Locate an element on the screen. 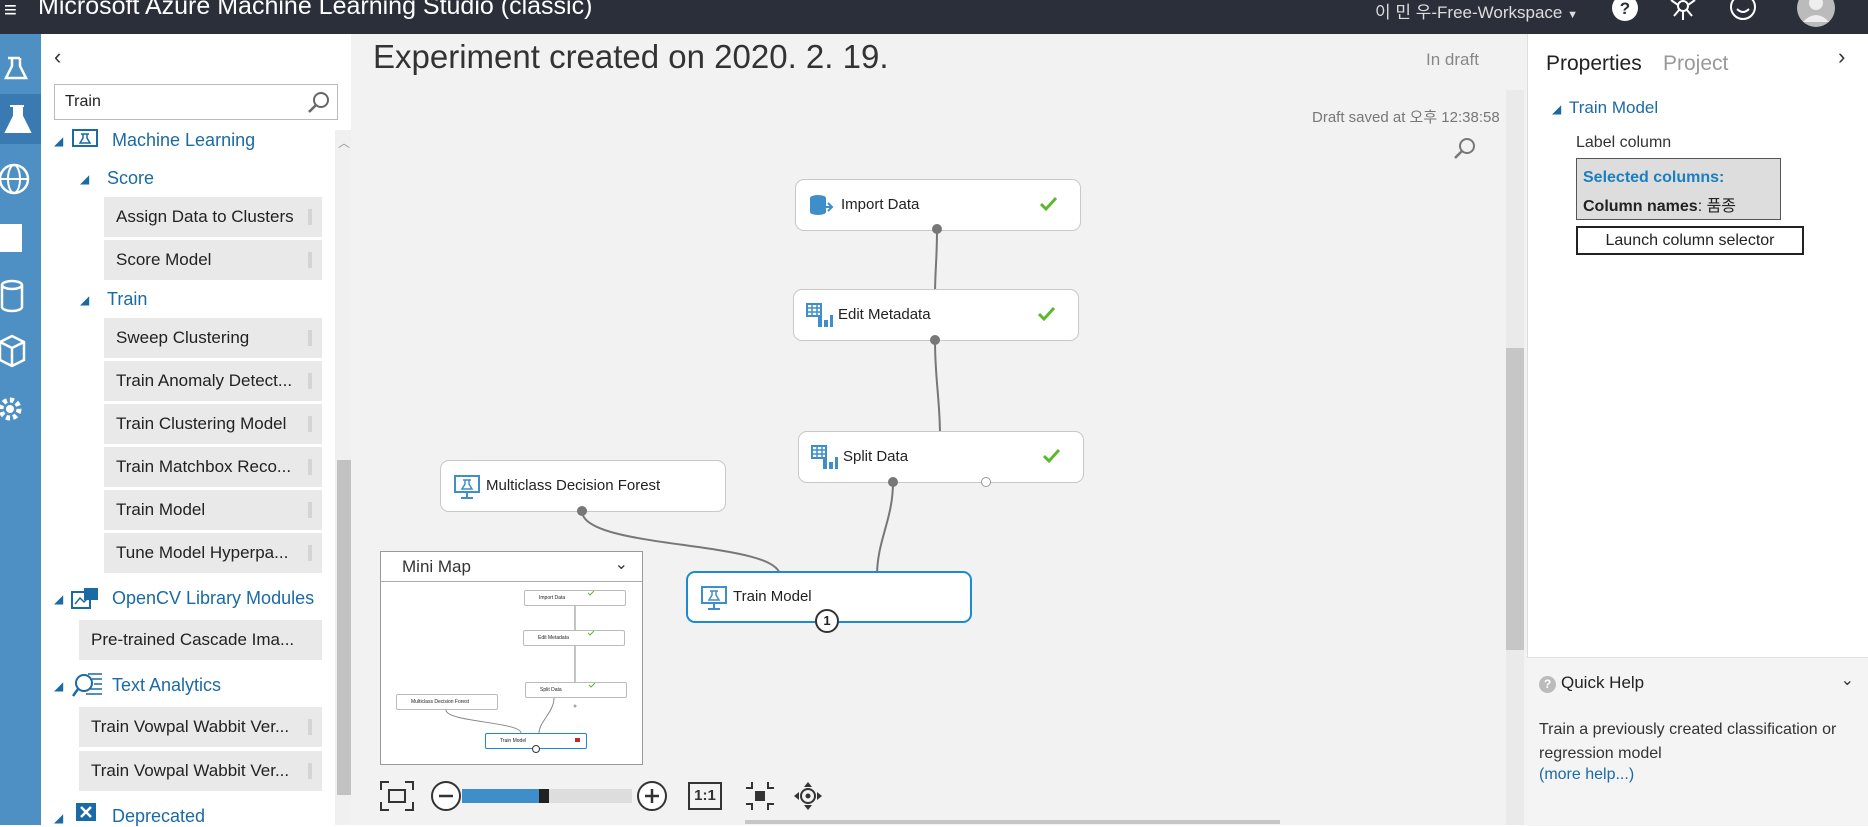 This screenshot has height=827, width=1868. column-names-value: : 품종 is located at coordinates (1717, 206).